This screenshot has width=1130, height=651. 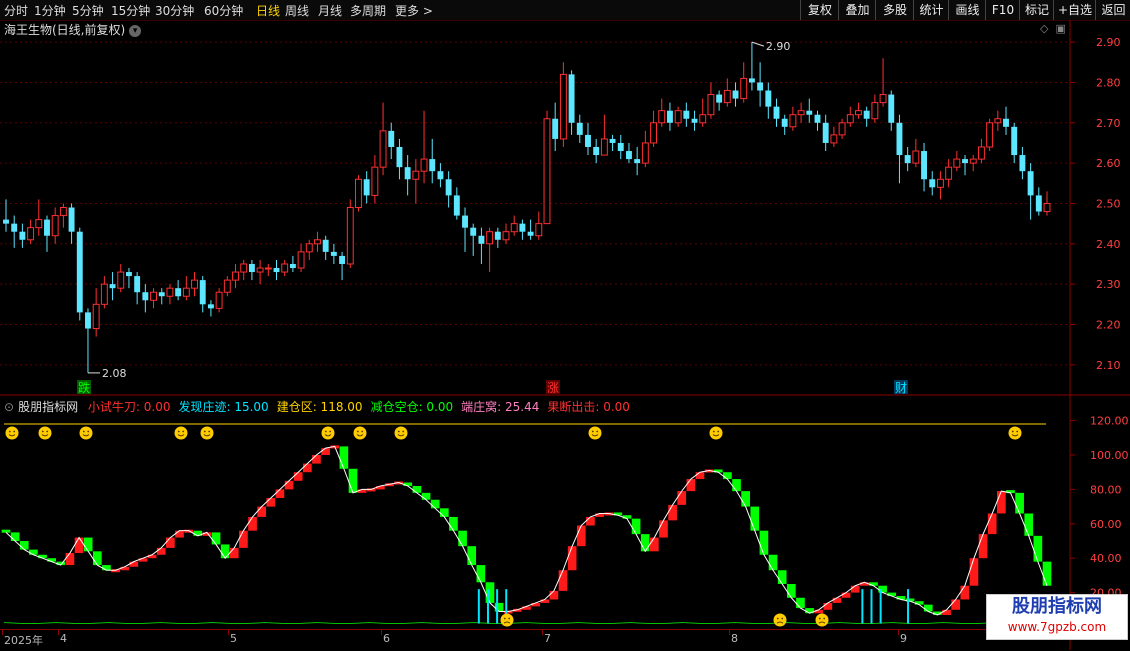 What do you see at coordinates (729, 632) in the screenshot?
I see `date-tick-mark` at bounding box center [729, 632].